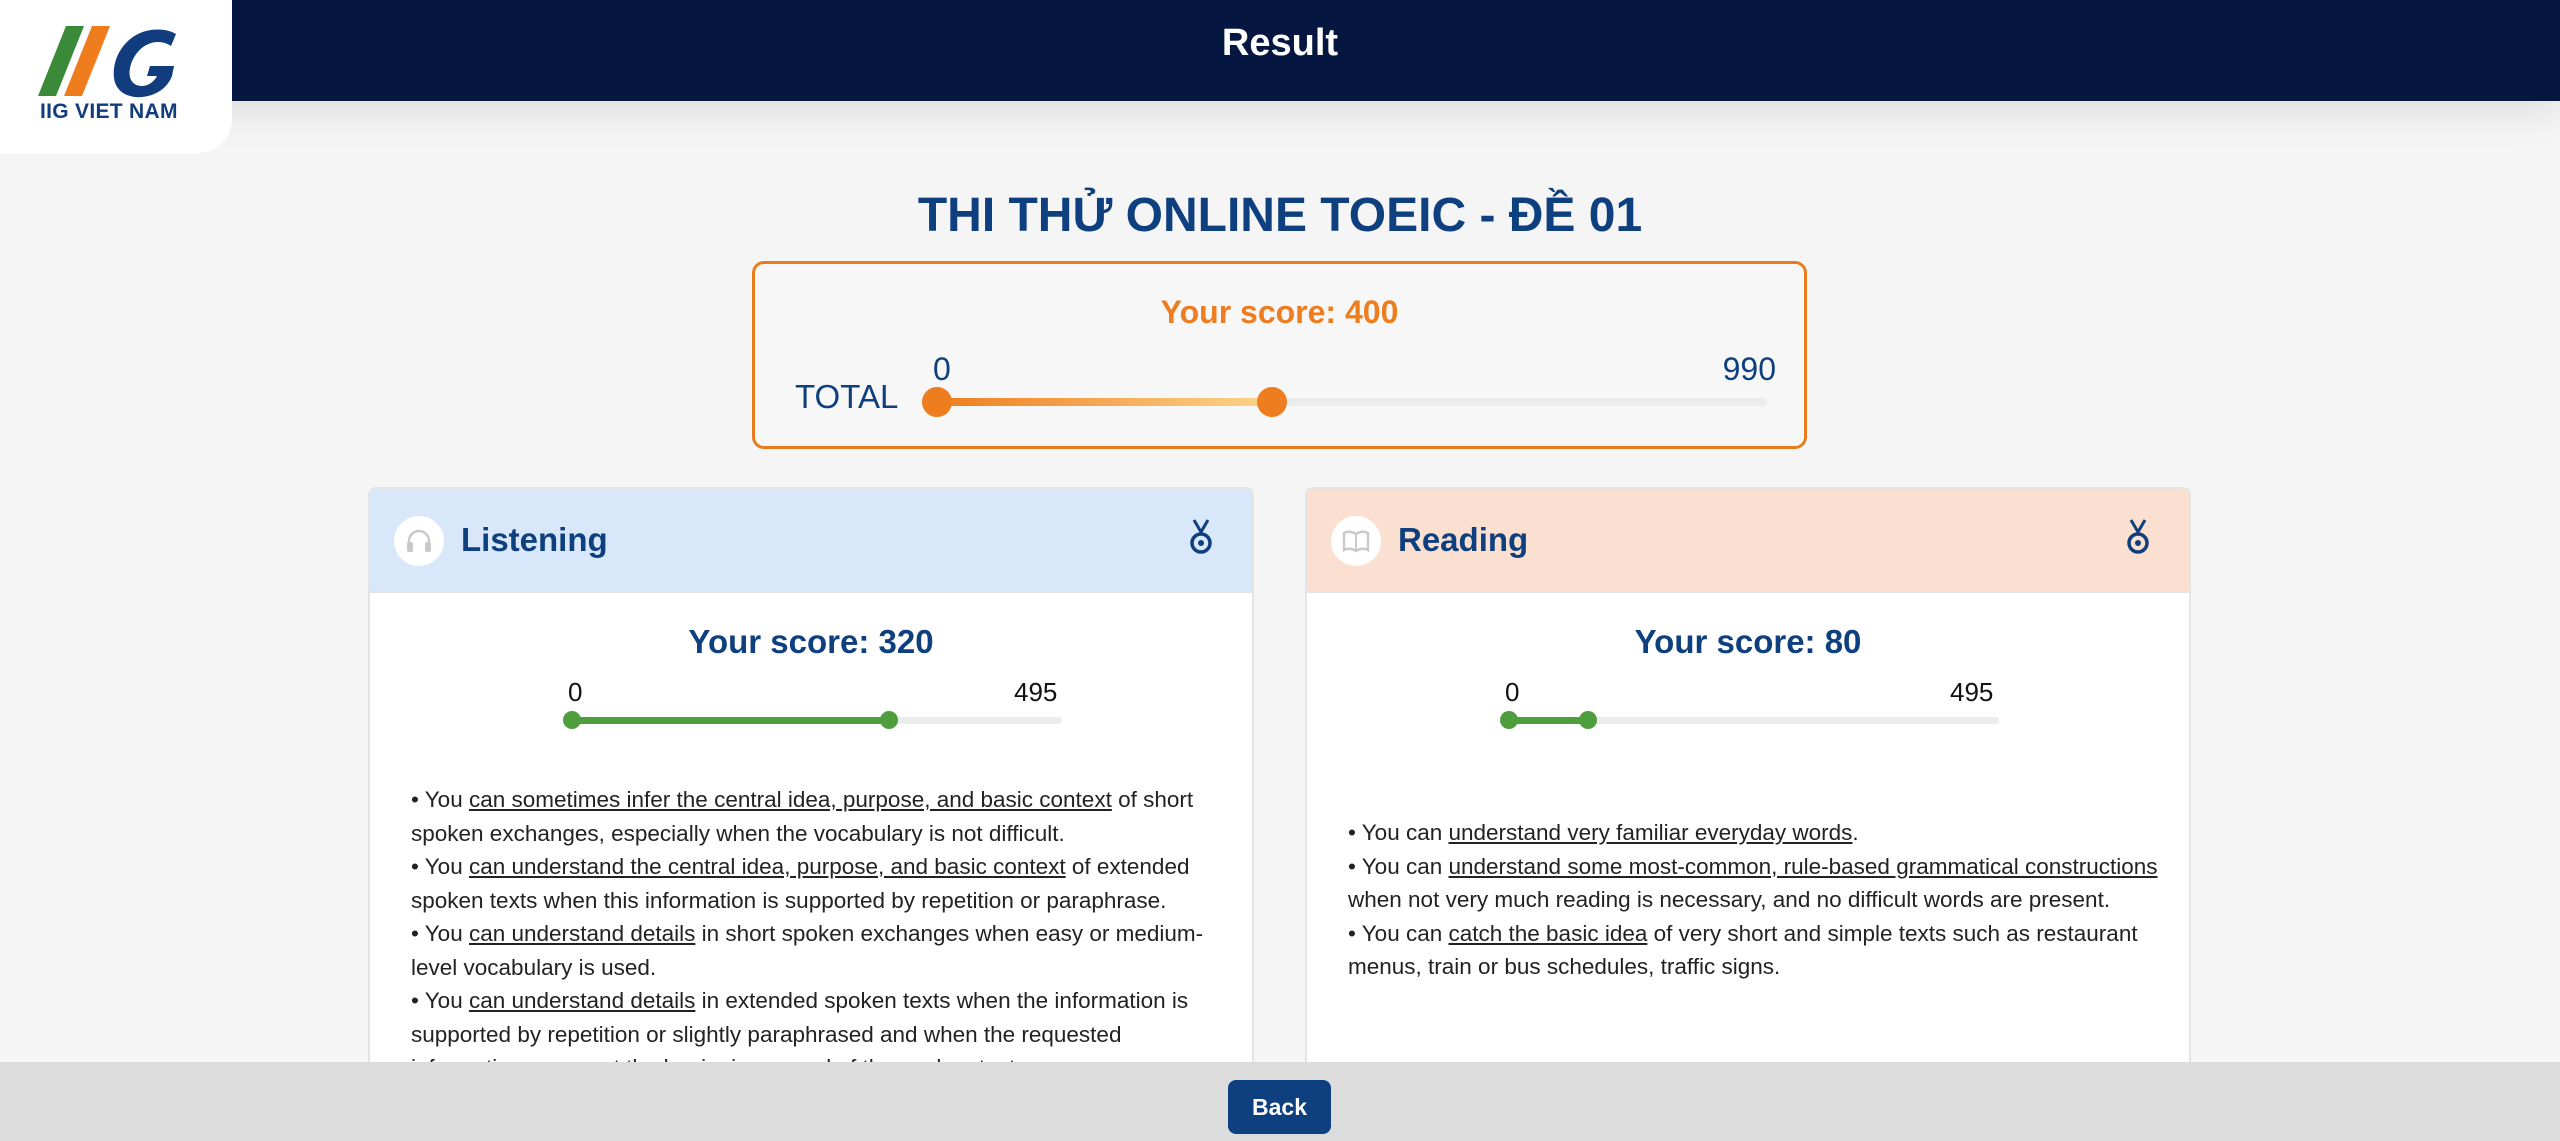 This screenshot has height=1141, width=2560. Describe the element at coordinates (1548, 933) in the screenshot. I see `description-highlight: catch the basic idea` at that location.